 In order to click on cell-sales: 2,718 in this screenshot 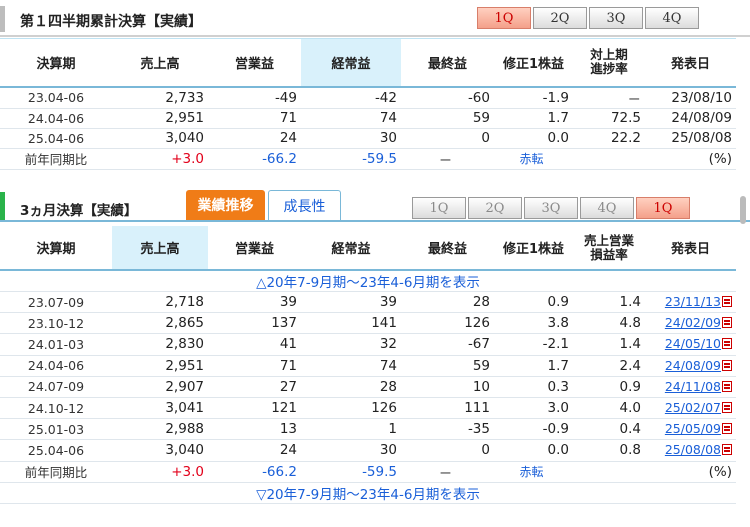, I will do `click(160, 302)`.